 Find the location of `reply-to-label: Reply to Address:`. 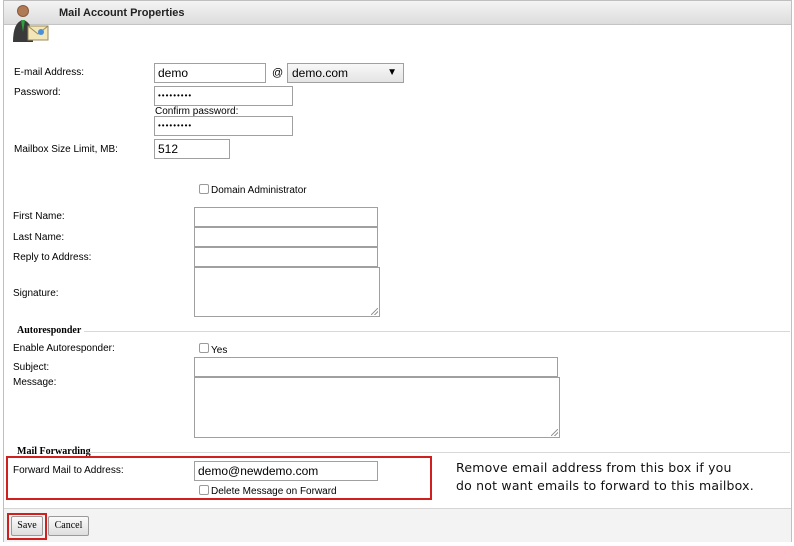

reply-to-label: Reply to Address: is located at coordinates (52, 257).